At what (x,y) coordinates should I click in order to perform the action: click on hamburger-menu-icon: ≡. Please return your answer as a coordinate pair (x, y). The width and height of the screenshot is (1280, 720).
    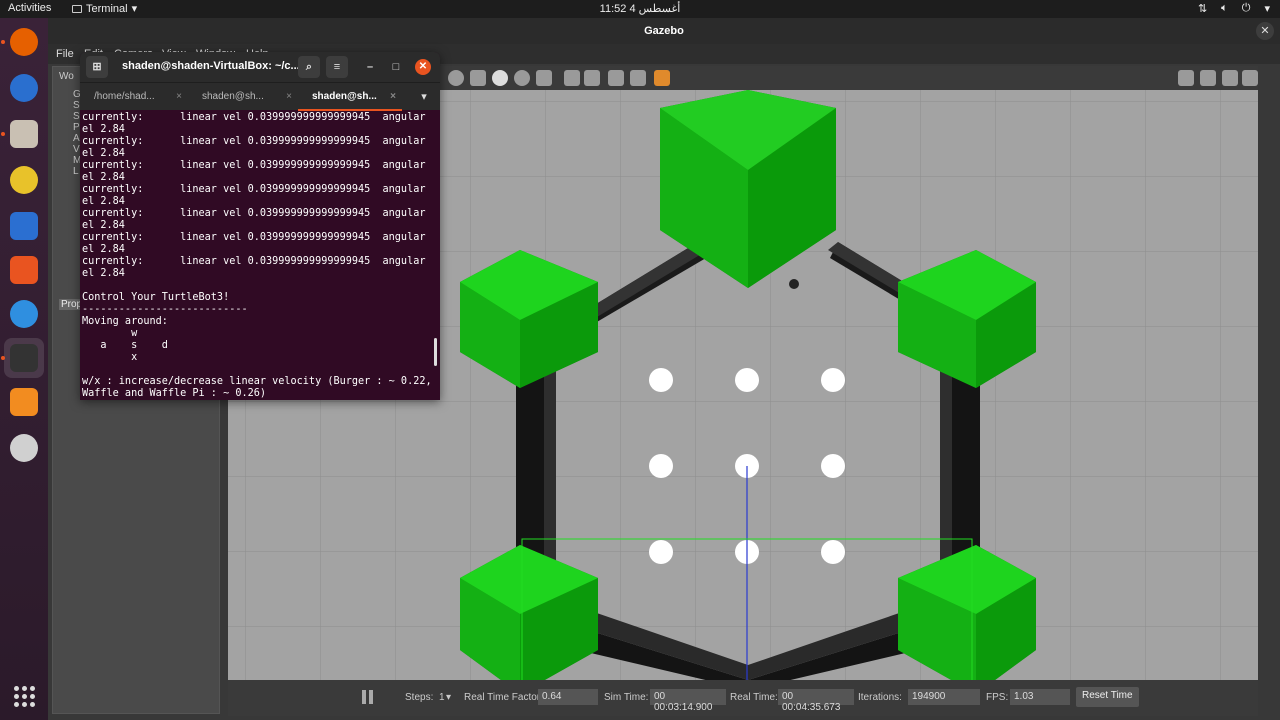
    Looking at the image, I should click on (337, 67).